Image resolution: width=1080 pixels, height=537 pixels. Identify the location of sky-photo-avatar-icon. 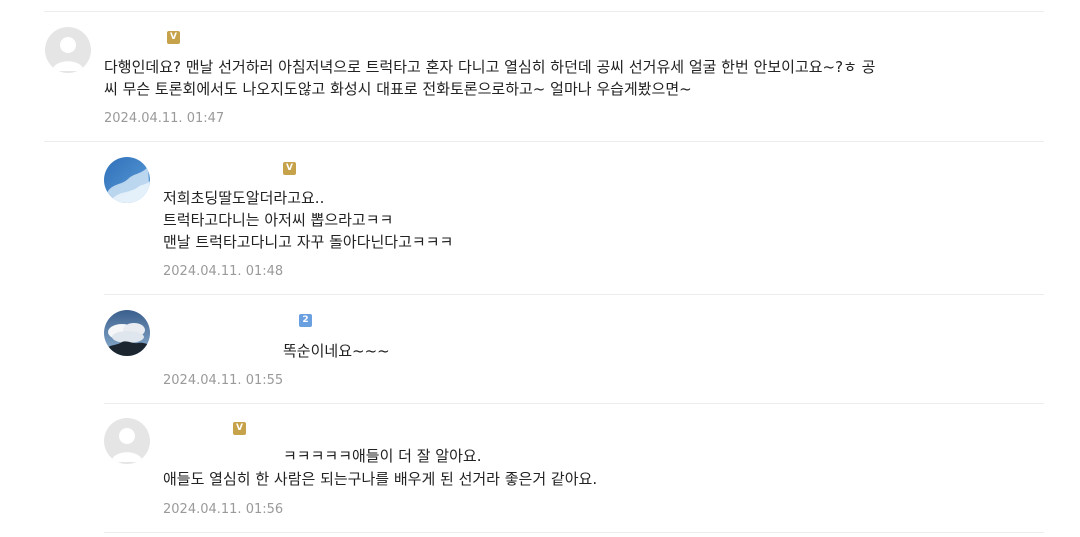
(127, 180).